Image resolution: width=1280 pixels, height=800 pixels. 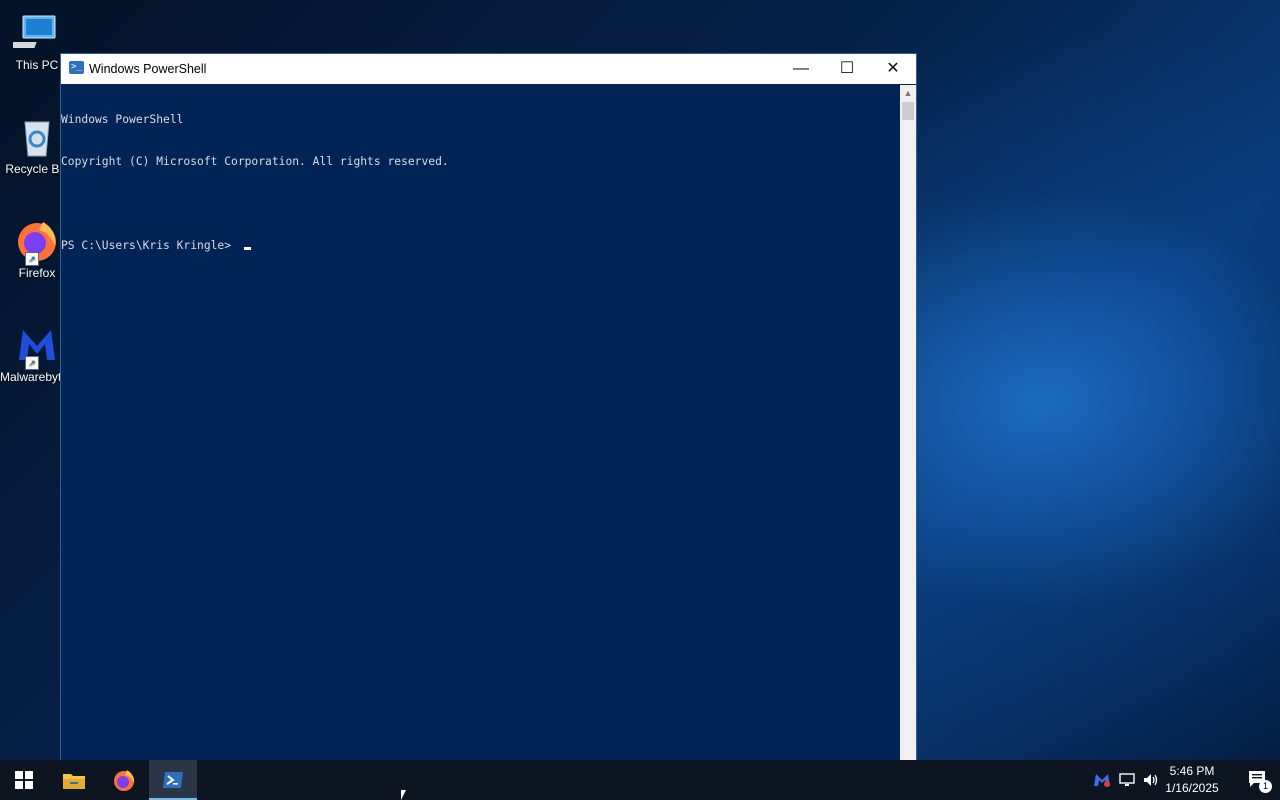 What do you see at coordinates (76, 67) in the screenshot?
I see `powershell-icon: >_` at bounding box center [76, 67].